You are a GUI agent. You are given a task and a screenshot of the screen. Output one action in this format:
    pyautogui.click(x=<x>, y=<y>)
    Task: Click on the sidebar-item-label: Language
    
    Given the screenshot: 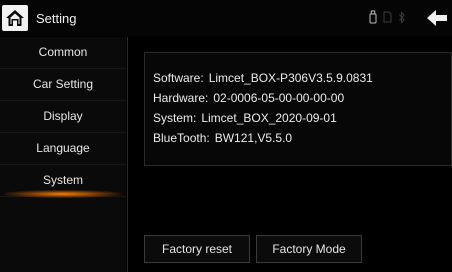 What is the action you would take?
    pyautogui.click(x=63, y=148)
    